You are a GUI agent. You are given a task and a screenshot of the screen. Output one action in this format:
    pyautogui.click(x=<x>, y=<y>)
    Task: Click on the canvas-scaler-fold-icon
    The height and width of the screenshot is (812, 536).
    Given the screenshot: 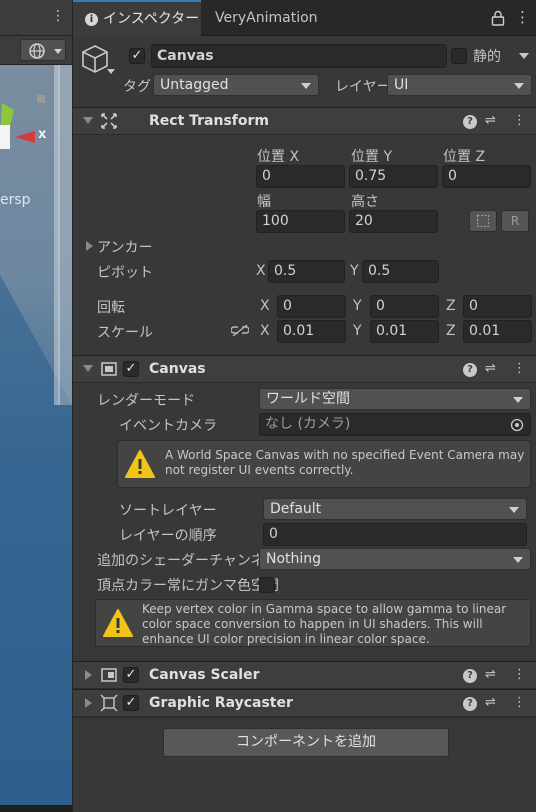 What is the action you would take?
    pyautogui.click(x=88, y=675)
    